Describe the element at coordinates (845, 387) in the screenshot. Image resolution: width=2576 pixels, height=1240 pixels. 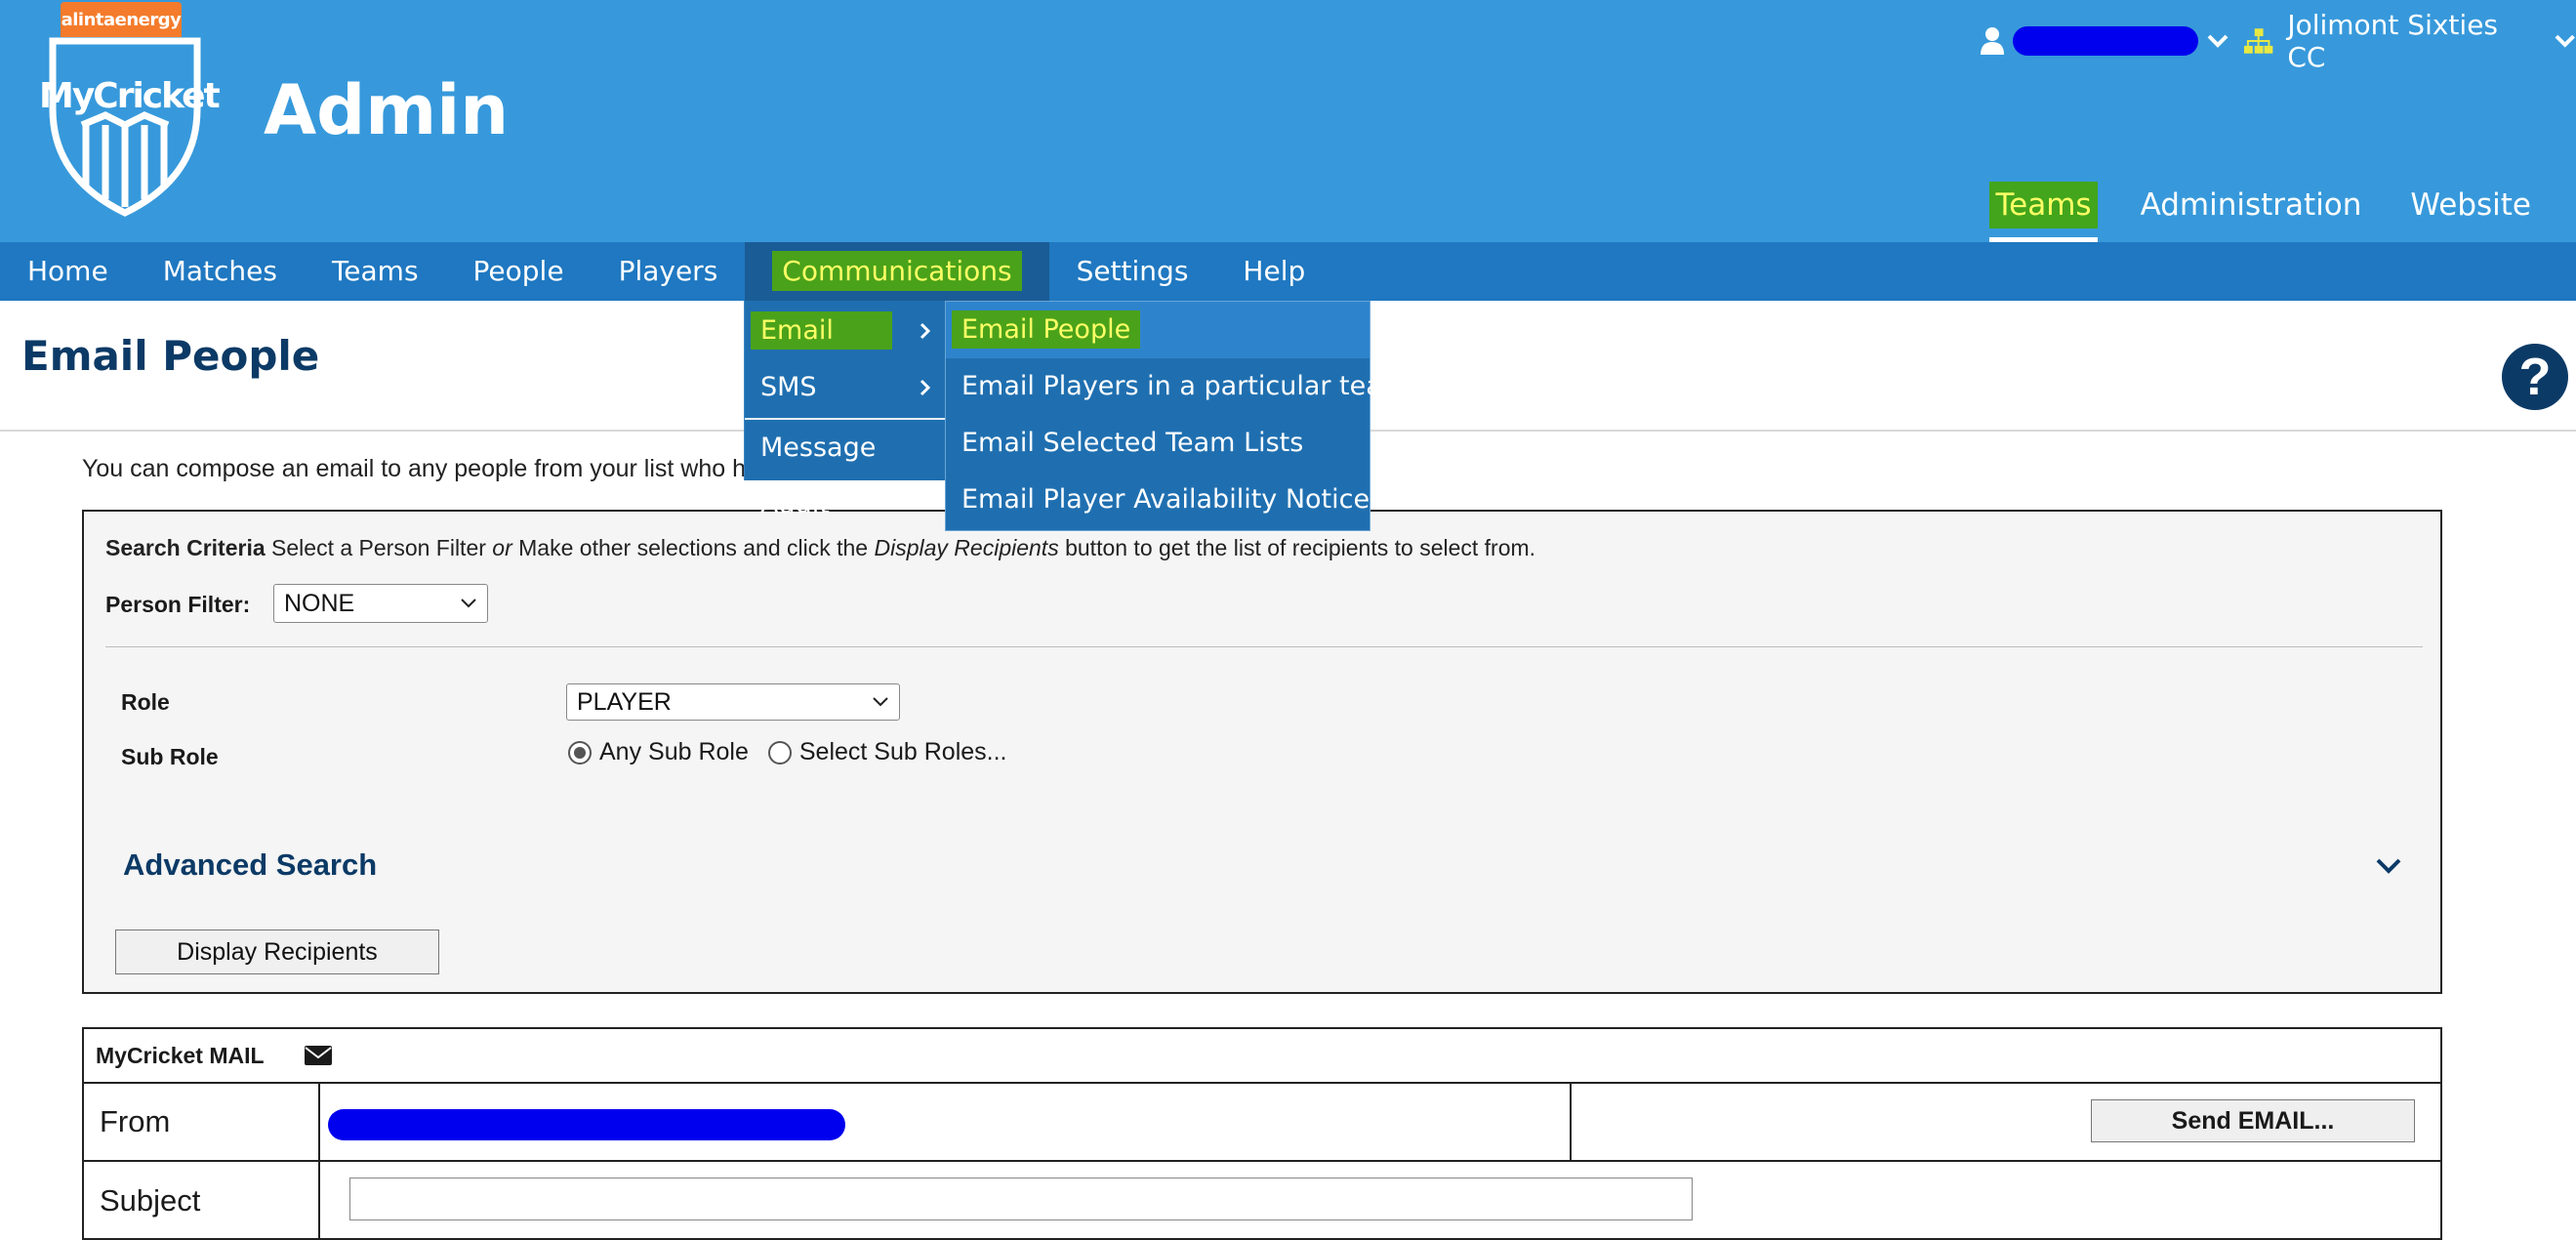
I see `menu-item-sms: SMS` at that location.